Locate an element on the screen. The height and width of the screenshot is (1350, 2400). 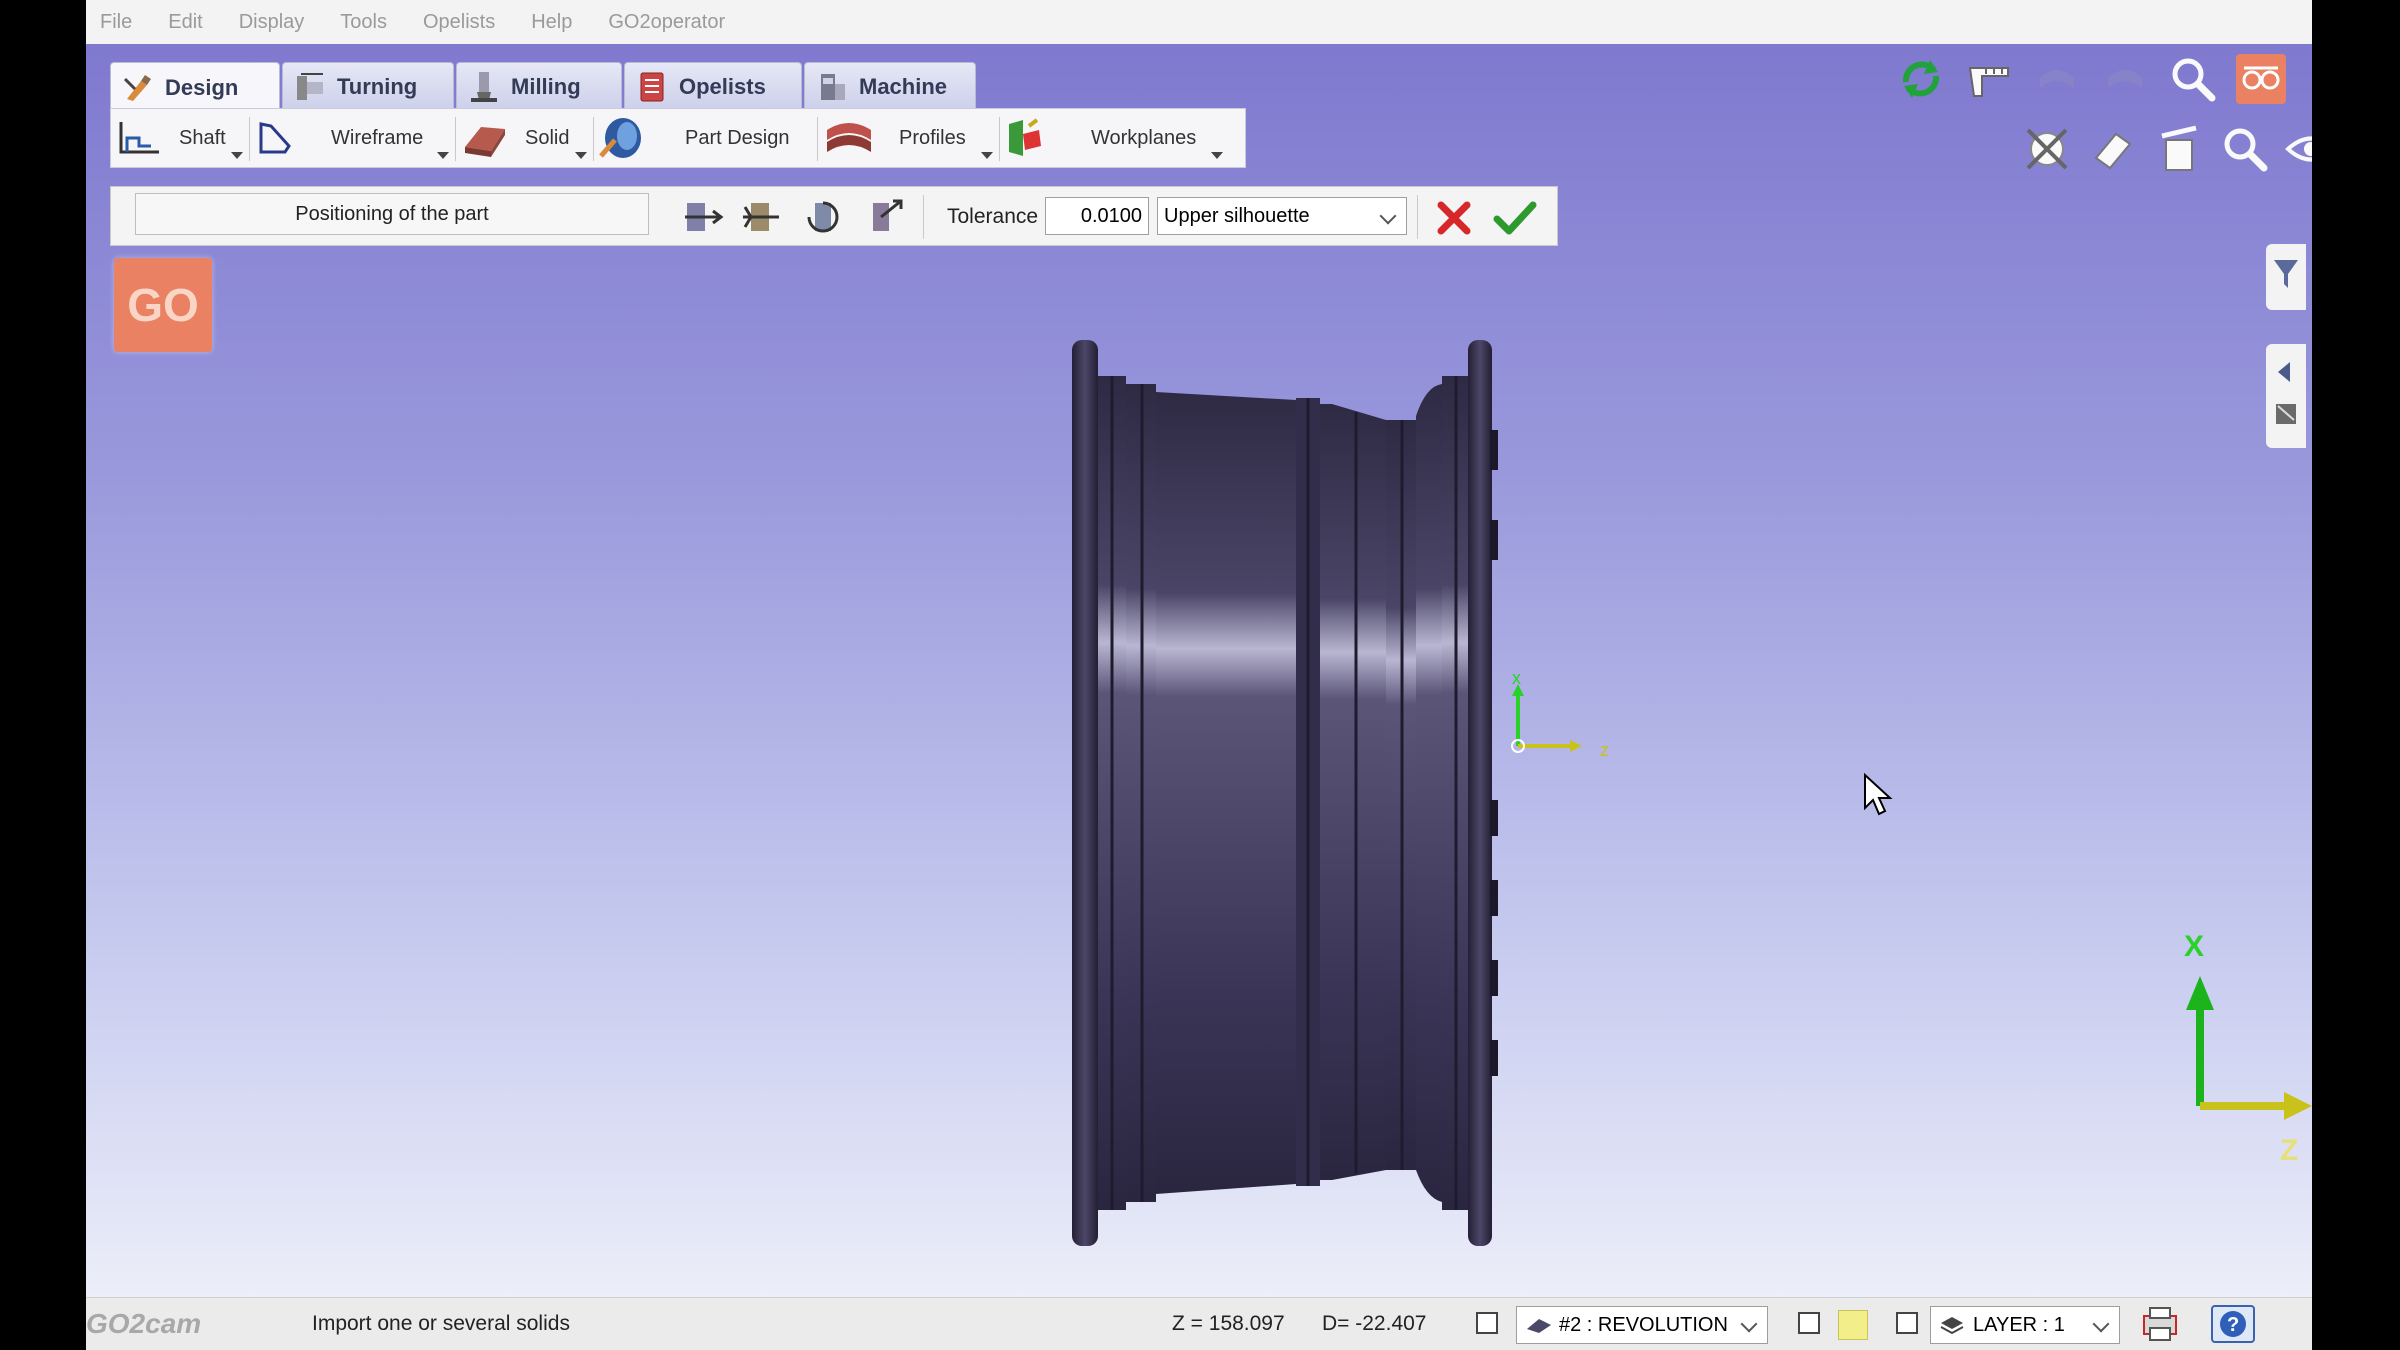
tab-design: Design is located at coordinates (195, 87).